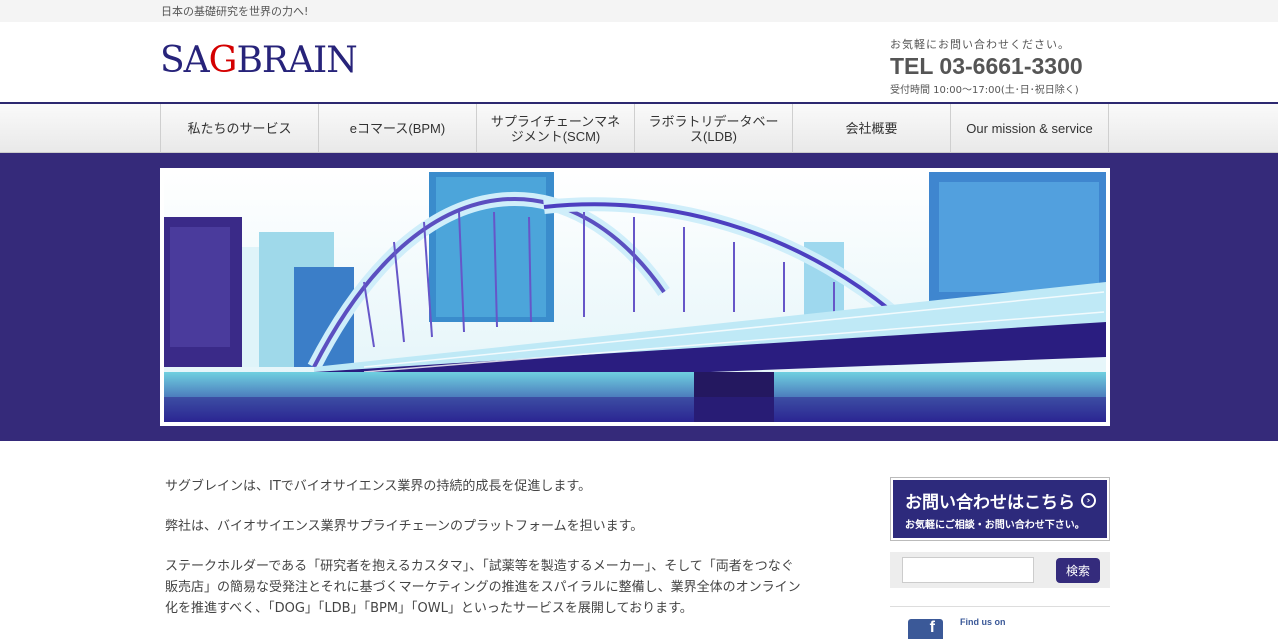  I want to click on intro-paragraph: サグブレインは、ITでバイオサイエンス業界の持続的成長を促進します。, so click(378, 486).